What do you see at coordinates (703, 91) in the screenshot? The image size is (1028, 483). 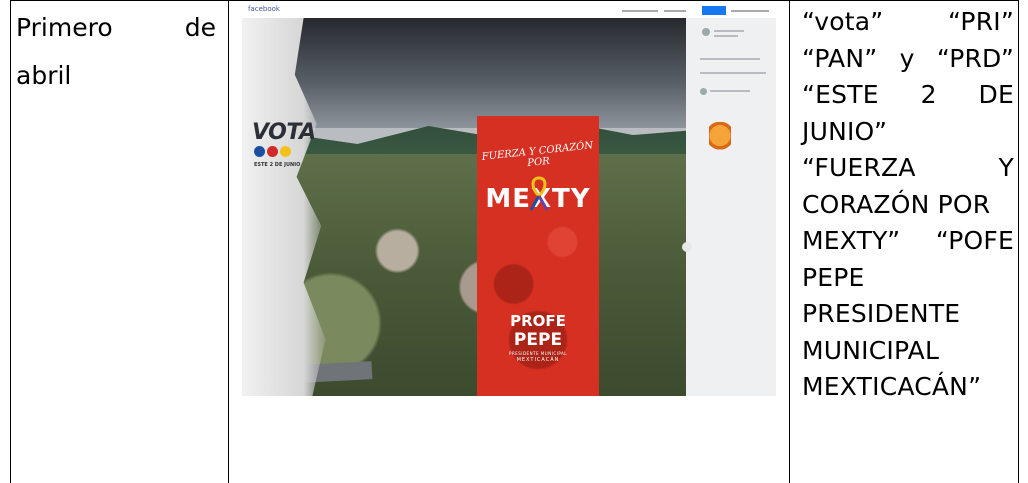 I see `commenter-avatar-icon` at bounding box center [703, 91].